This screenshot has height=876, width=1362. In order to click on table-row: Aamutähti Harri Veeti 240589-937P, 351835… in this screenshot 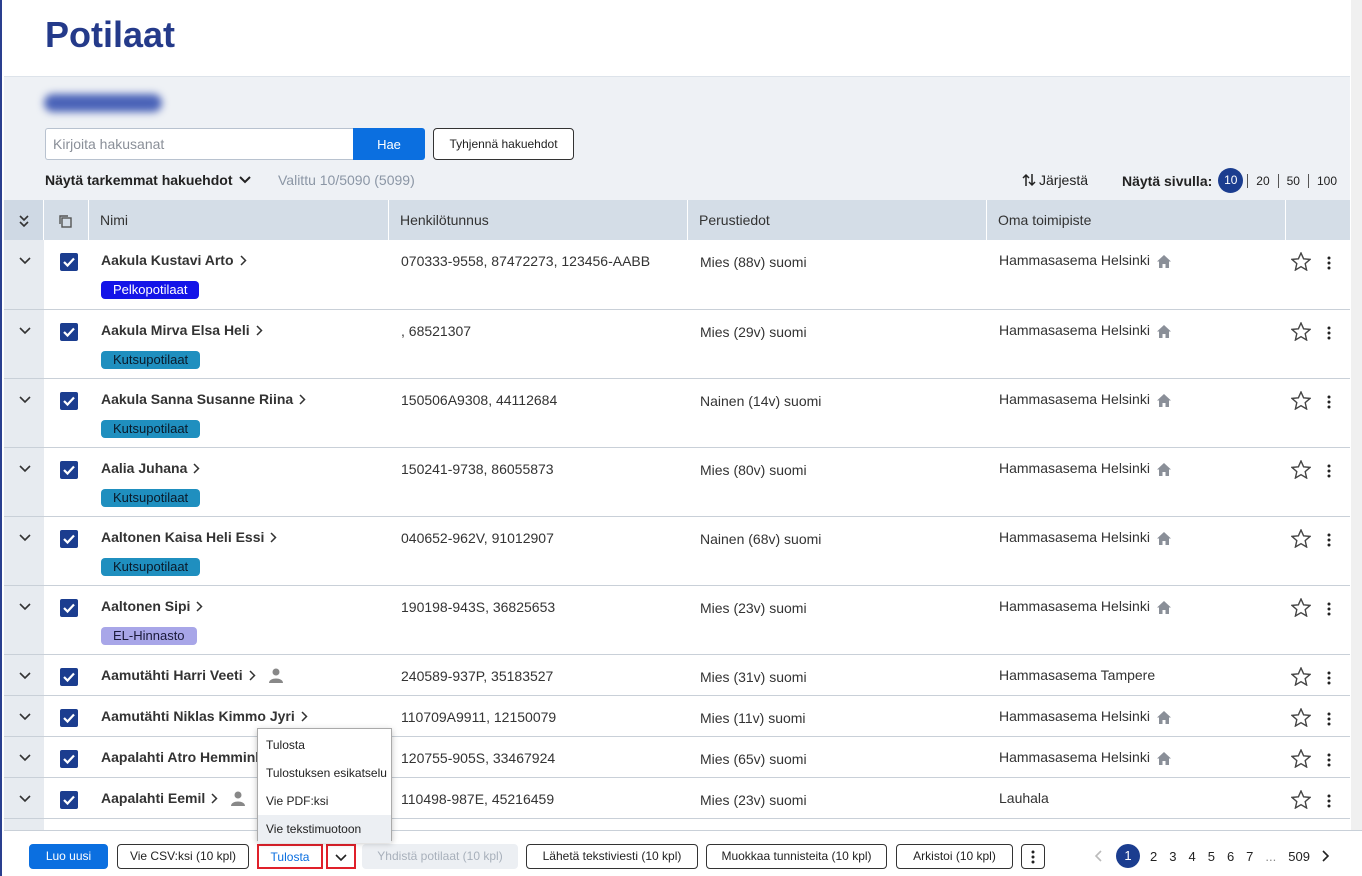, I will do `click(677, 675)`.